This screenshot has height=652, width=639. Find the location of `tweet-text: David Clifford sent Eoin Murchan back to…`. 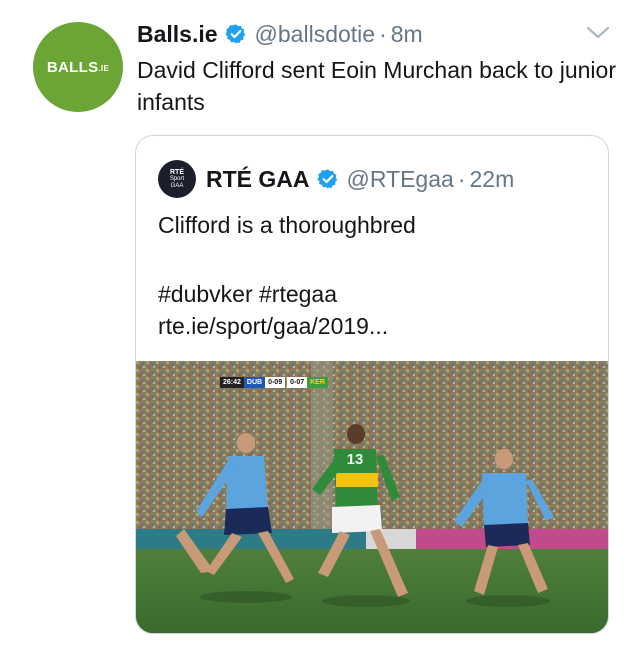

tweet-text: David Clifford sent Eoin Murchan back to… is located at coordinates (376, 86).